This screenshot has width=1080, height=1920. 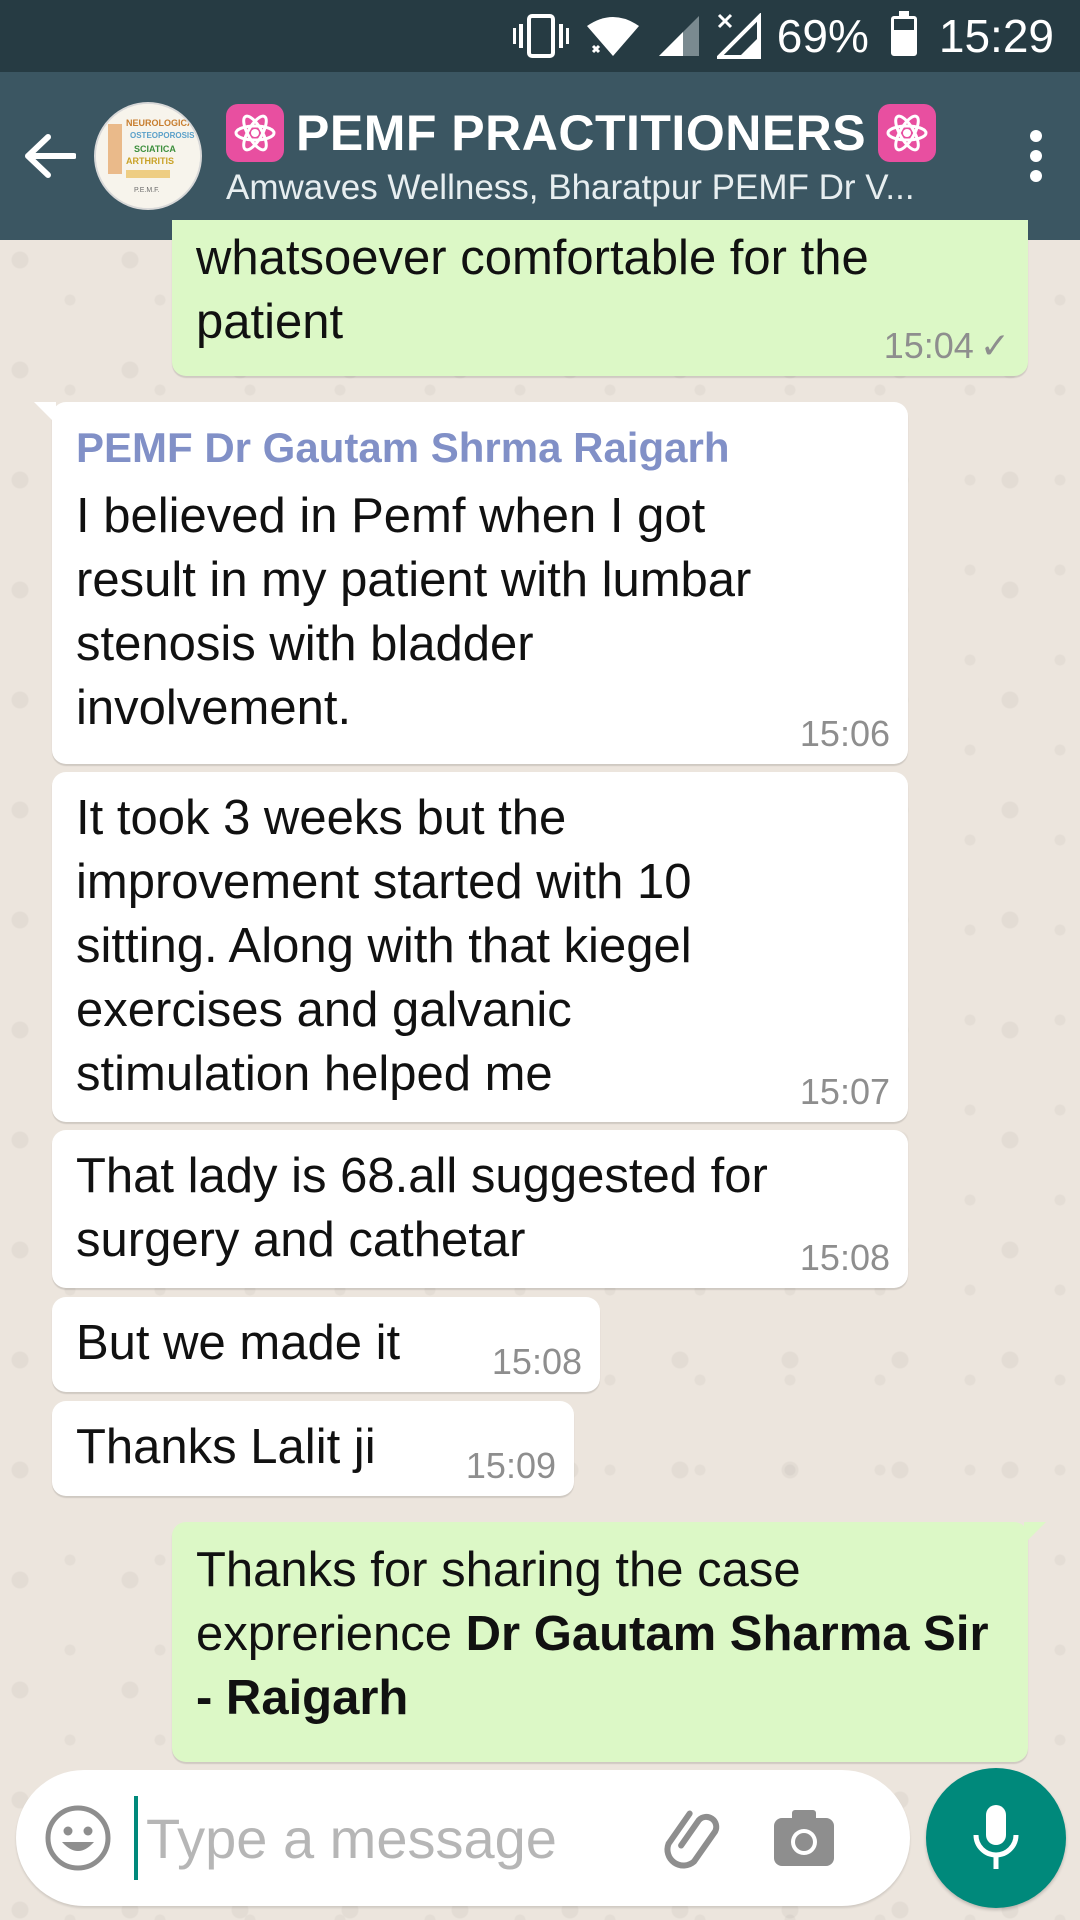 I want to click on voice-record-button, so click(x=996, y=1838).